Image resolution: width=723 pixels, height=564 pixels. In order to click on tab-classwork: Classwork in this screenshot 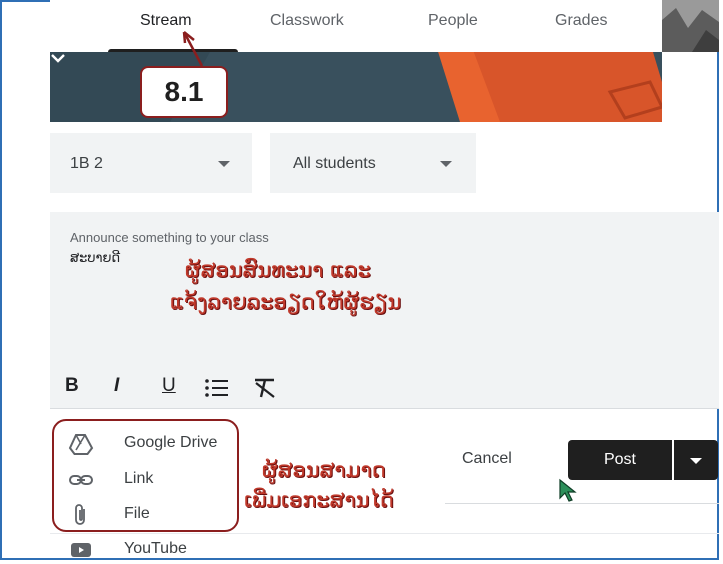, I will do `click(307, 21)`.